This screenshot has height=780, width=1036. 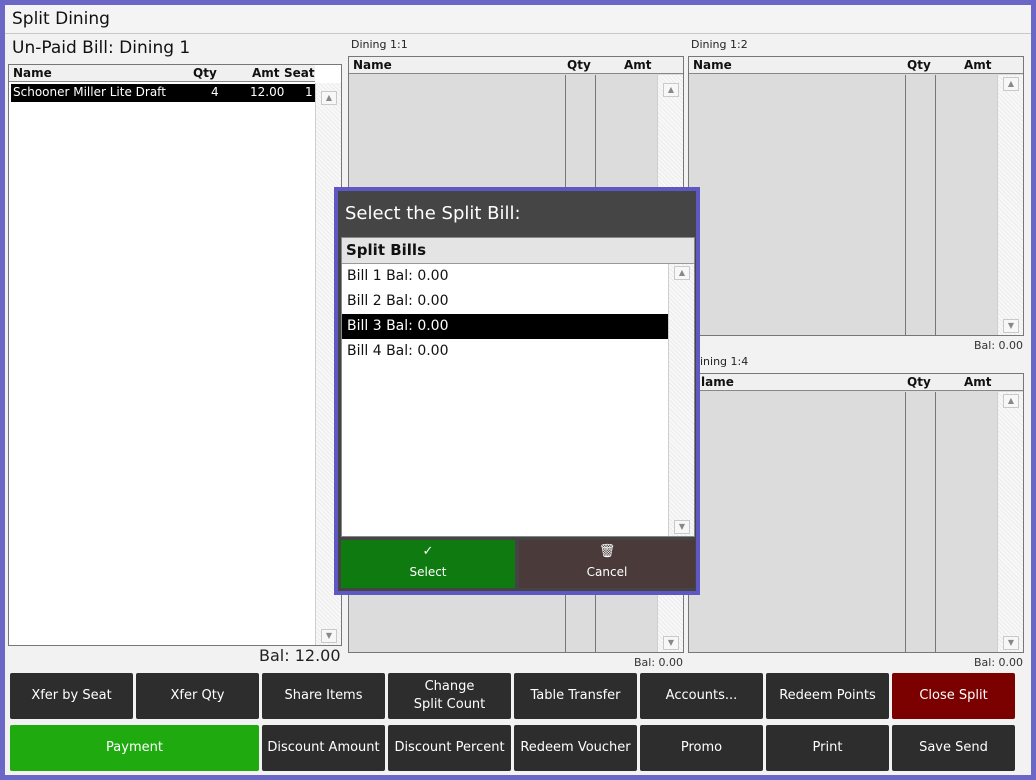 What do you see at coordinates (856, 196) in the screenshot?
I see `split-2-grid: Name Qty Amt ▲ ▼` at bounding box center [856, 196].